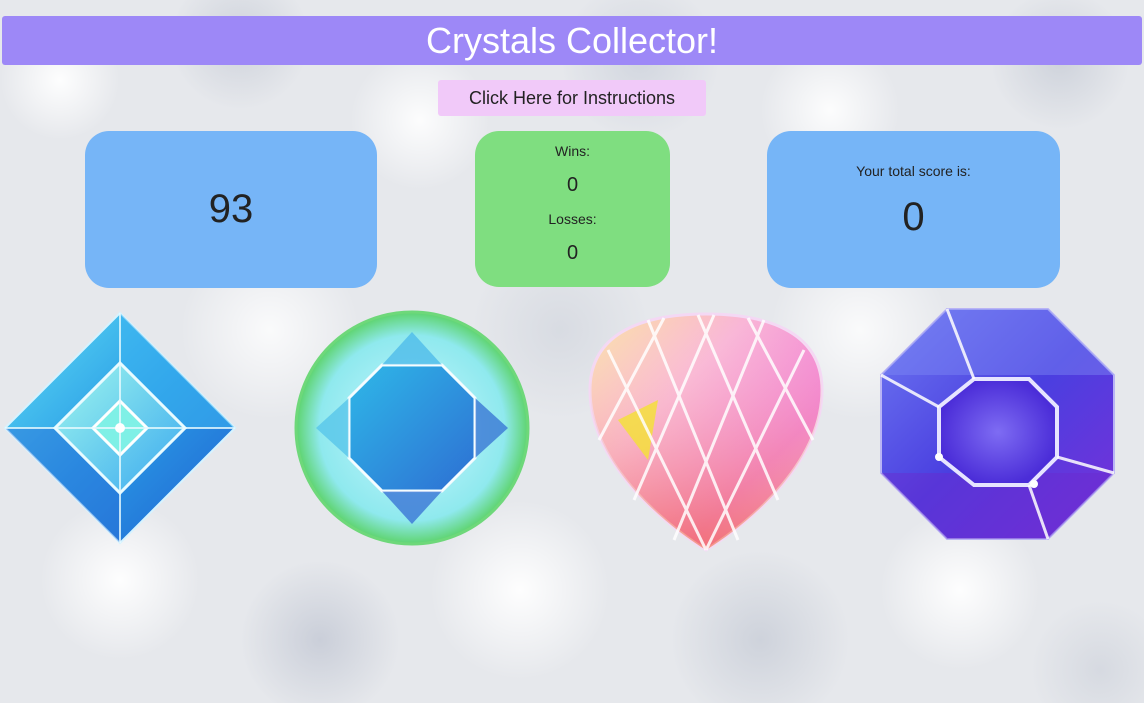 The height and width of the screenshot is (703, 1144). I want to click on win-loss-panel: Wins: 0 Losses: 0, so click(572, 209).